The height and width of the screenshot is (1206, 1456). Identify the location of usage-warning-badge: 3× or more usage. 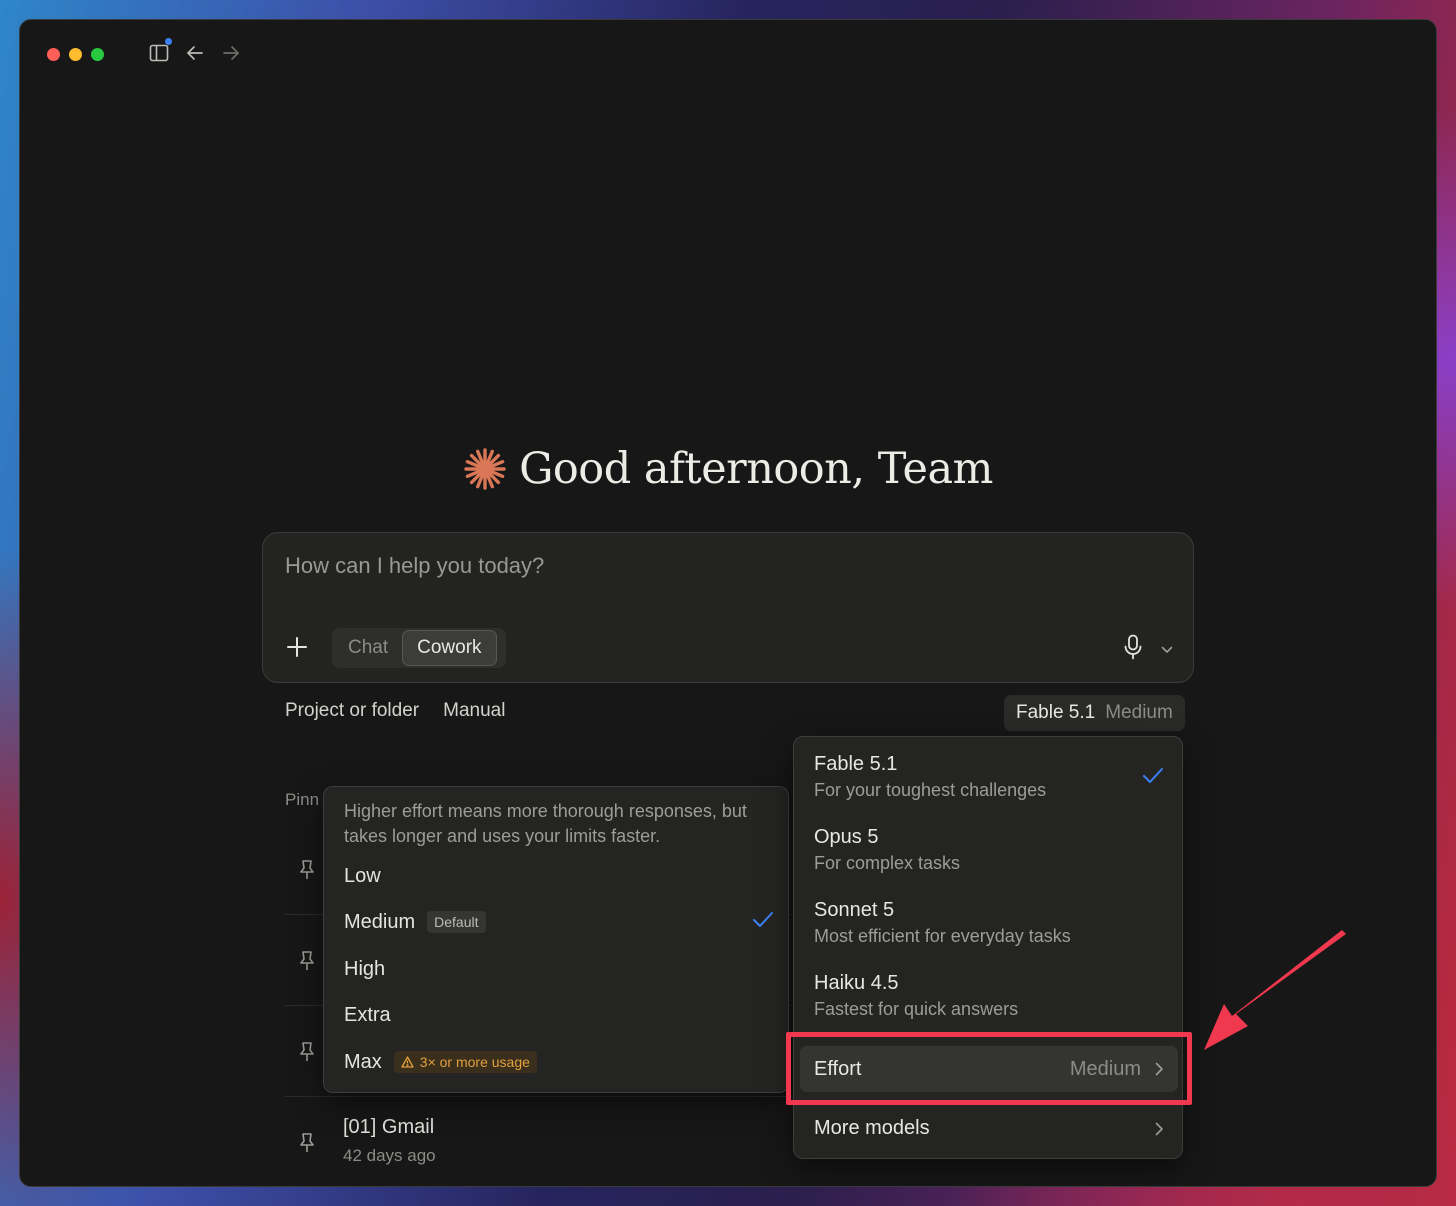
(465, 1062).